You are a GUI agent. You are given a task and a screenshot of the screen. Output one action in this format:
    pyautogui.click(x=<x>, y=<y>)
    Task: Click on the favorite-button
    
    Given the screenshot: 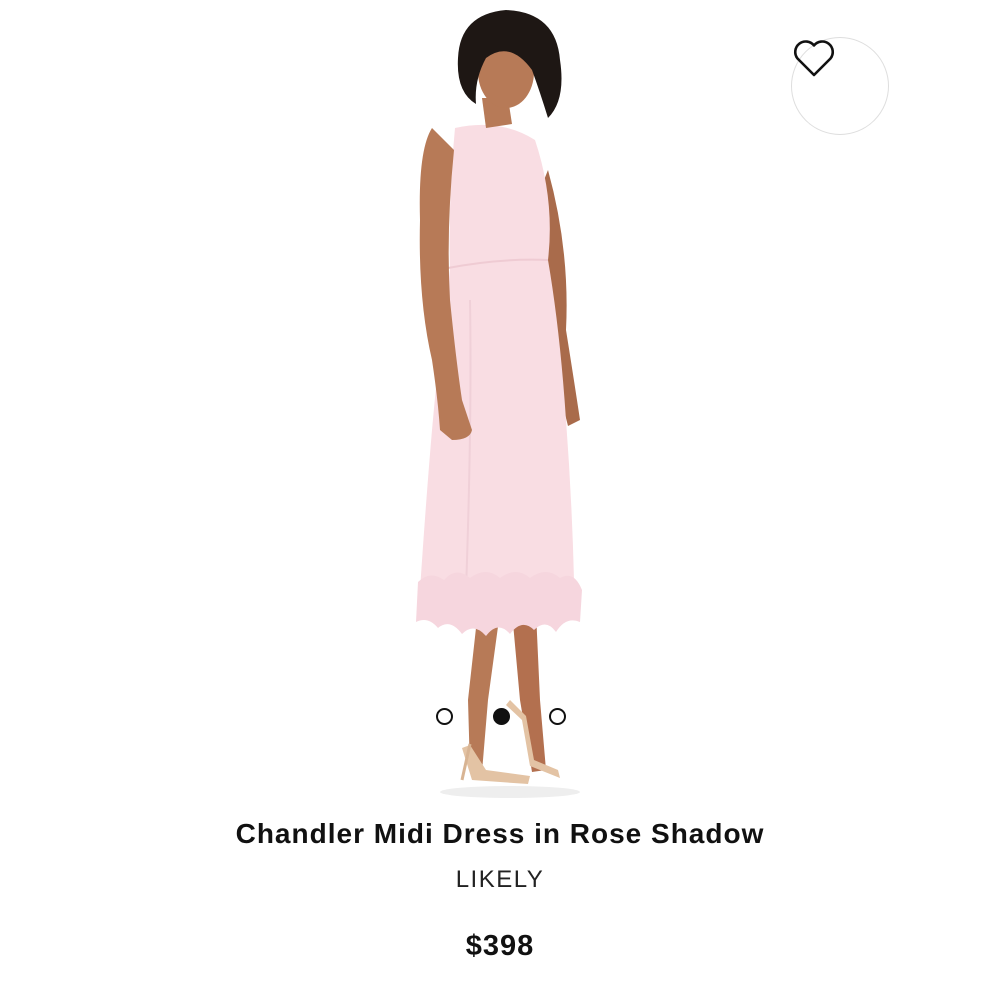 What is the action you would take?
    pyautogui.click(x=840, y=86)
    